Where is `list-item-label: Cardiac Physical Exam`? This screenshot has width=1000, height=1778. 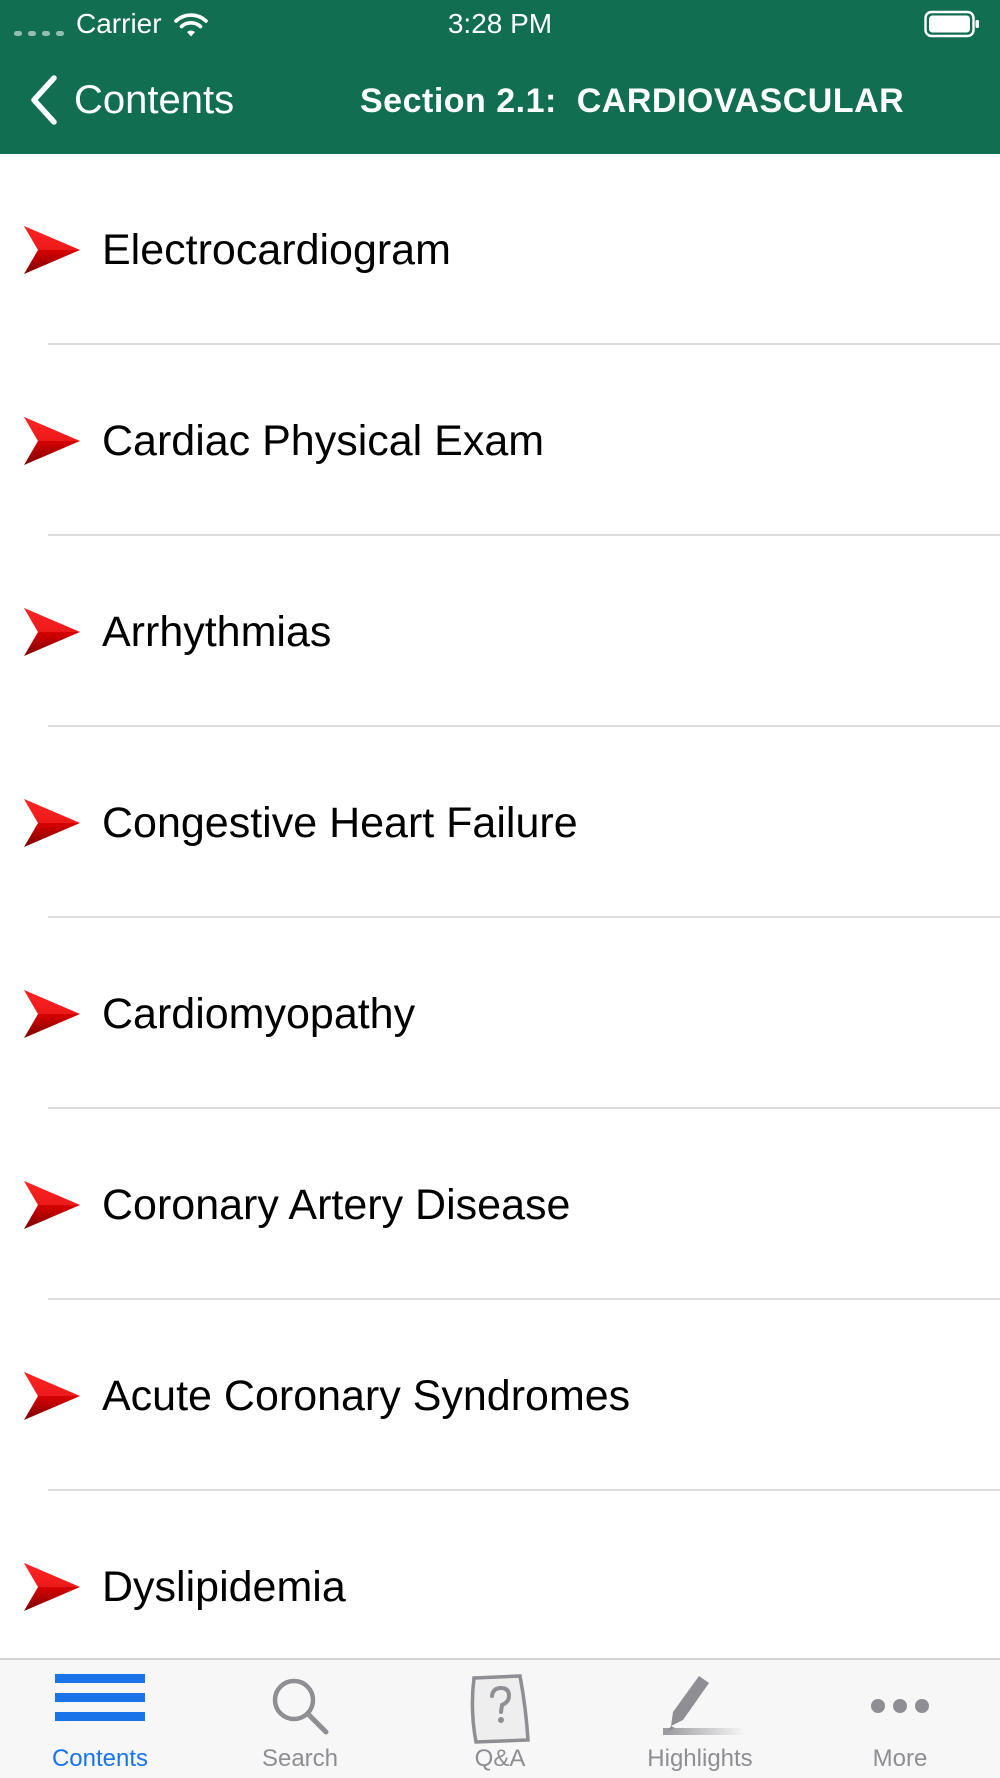
list-item-label: Cardiac Physical Exam is located at coordinates (323, 441).